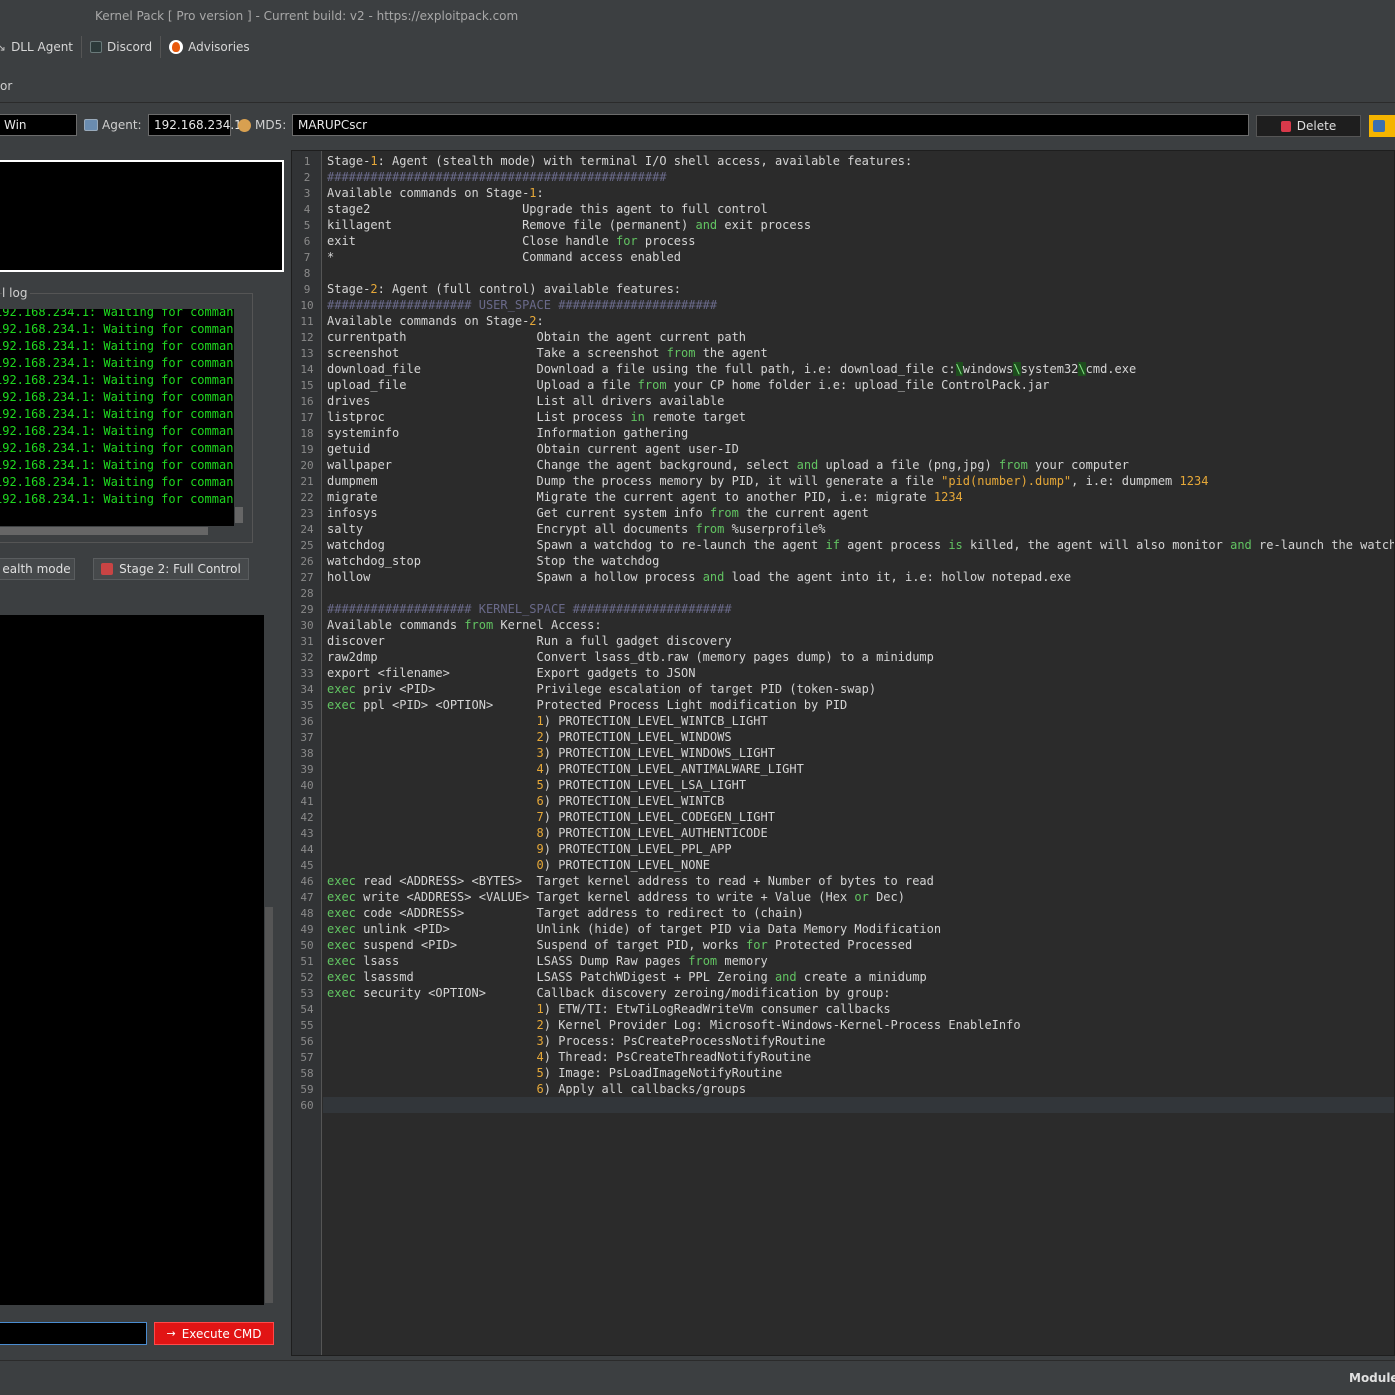 The height and width of the screenshot is (1395, 1395). What do you see at coordinates (860, 817) in the screenshot?
I see `code-line: 7) PROTECTION_LEVEL_CODEGEN_LIGHT` at bounding box center [860, 817].